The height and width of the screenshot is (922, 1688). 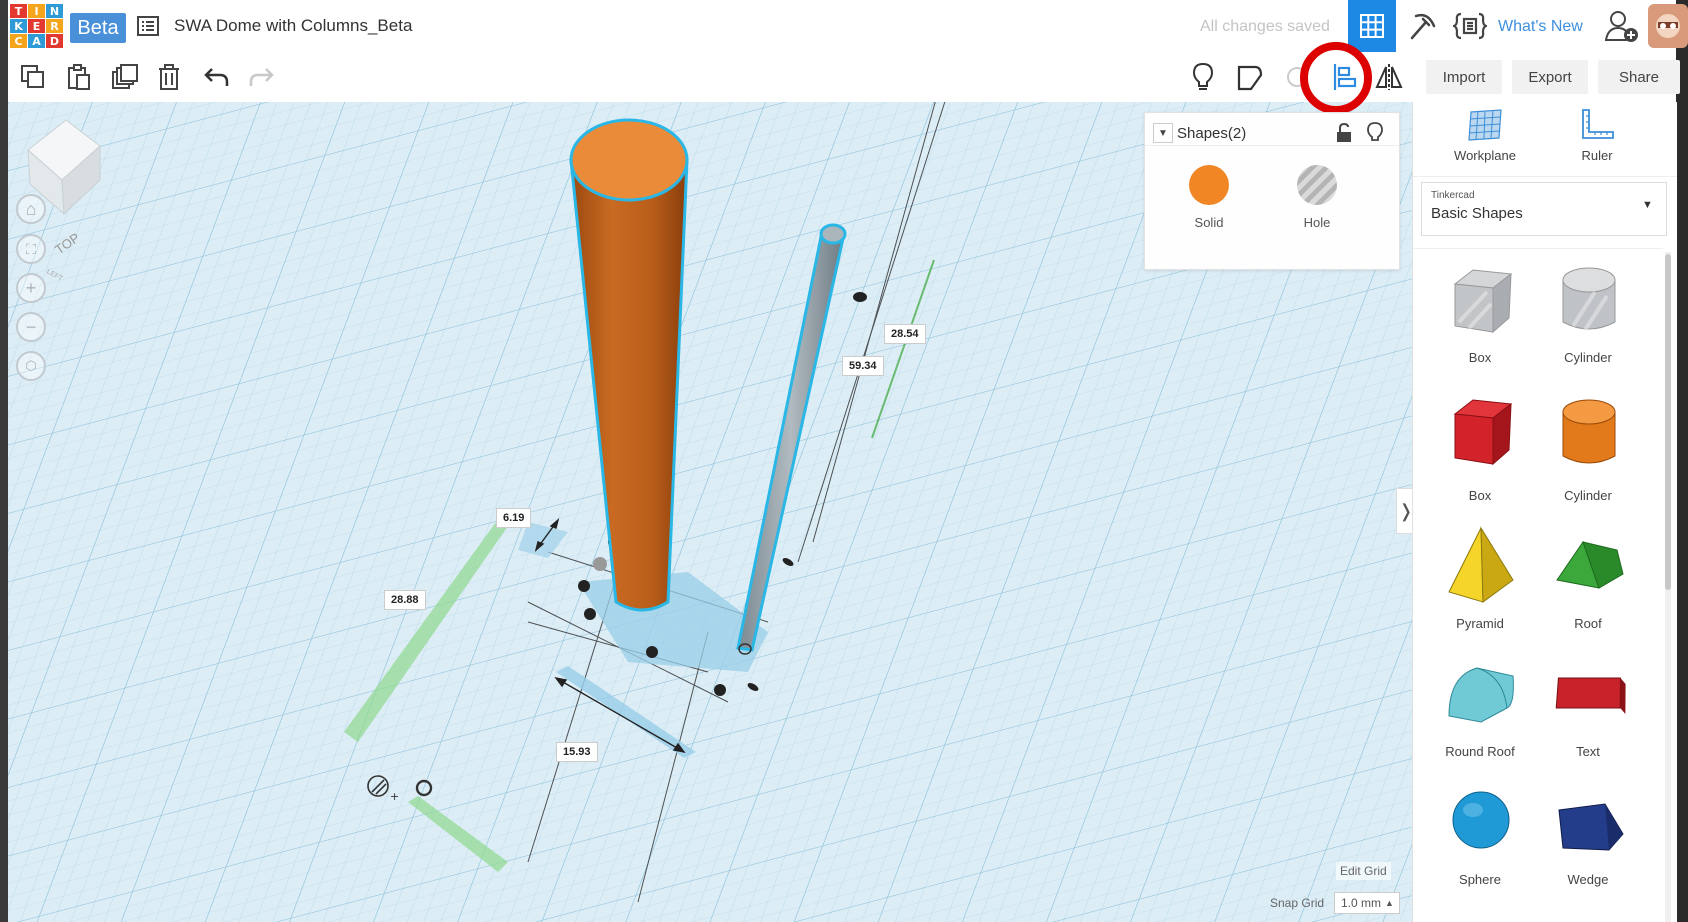 I want to click on duplicate-icon, so click(x=125, y=76).